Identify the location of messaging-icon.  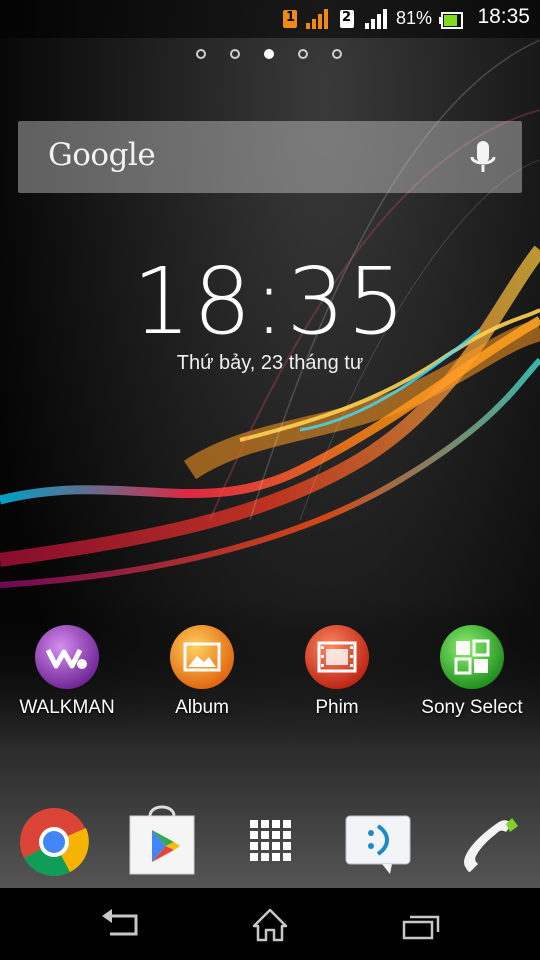
(378, 838).